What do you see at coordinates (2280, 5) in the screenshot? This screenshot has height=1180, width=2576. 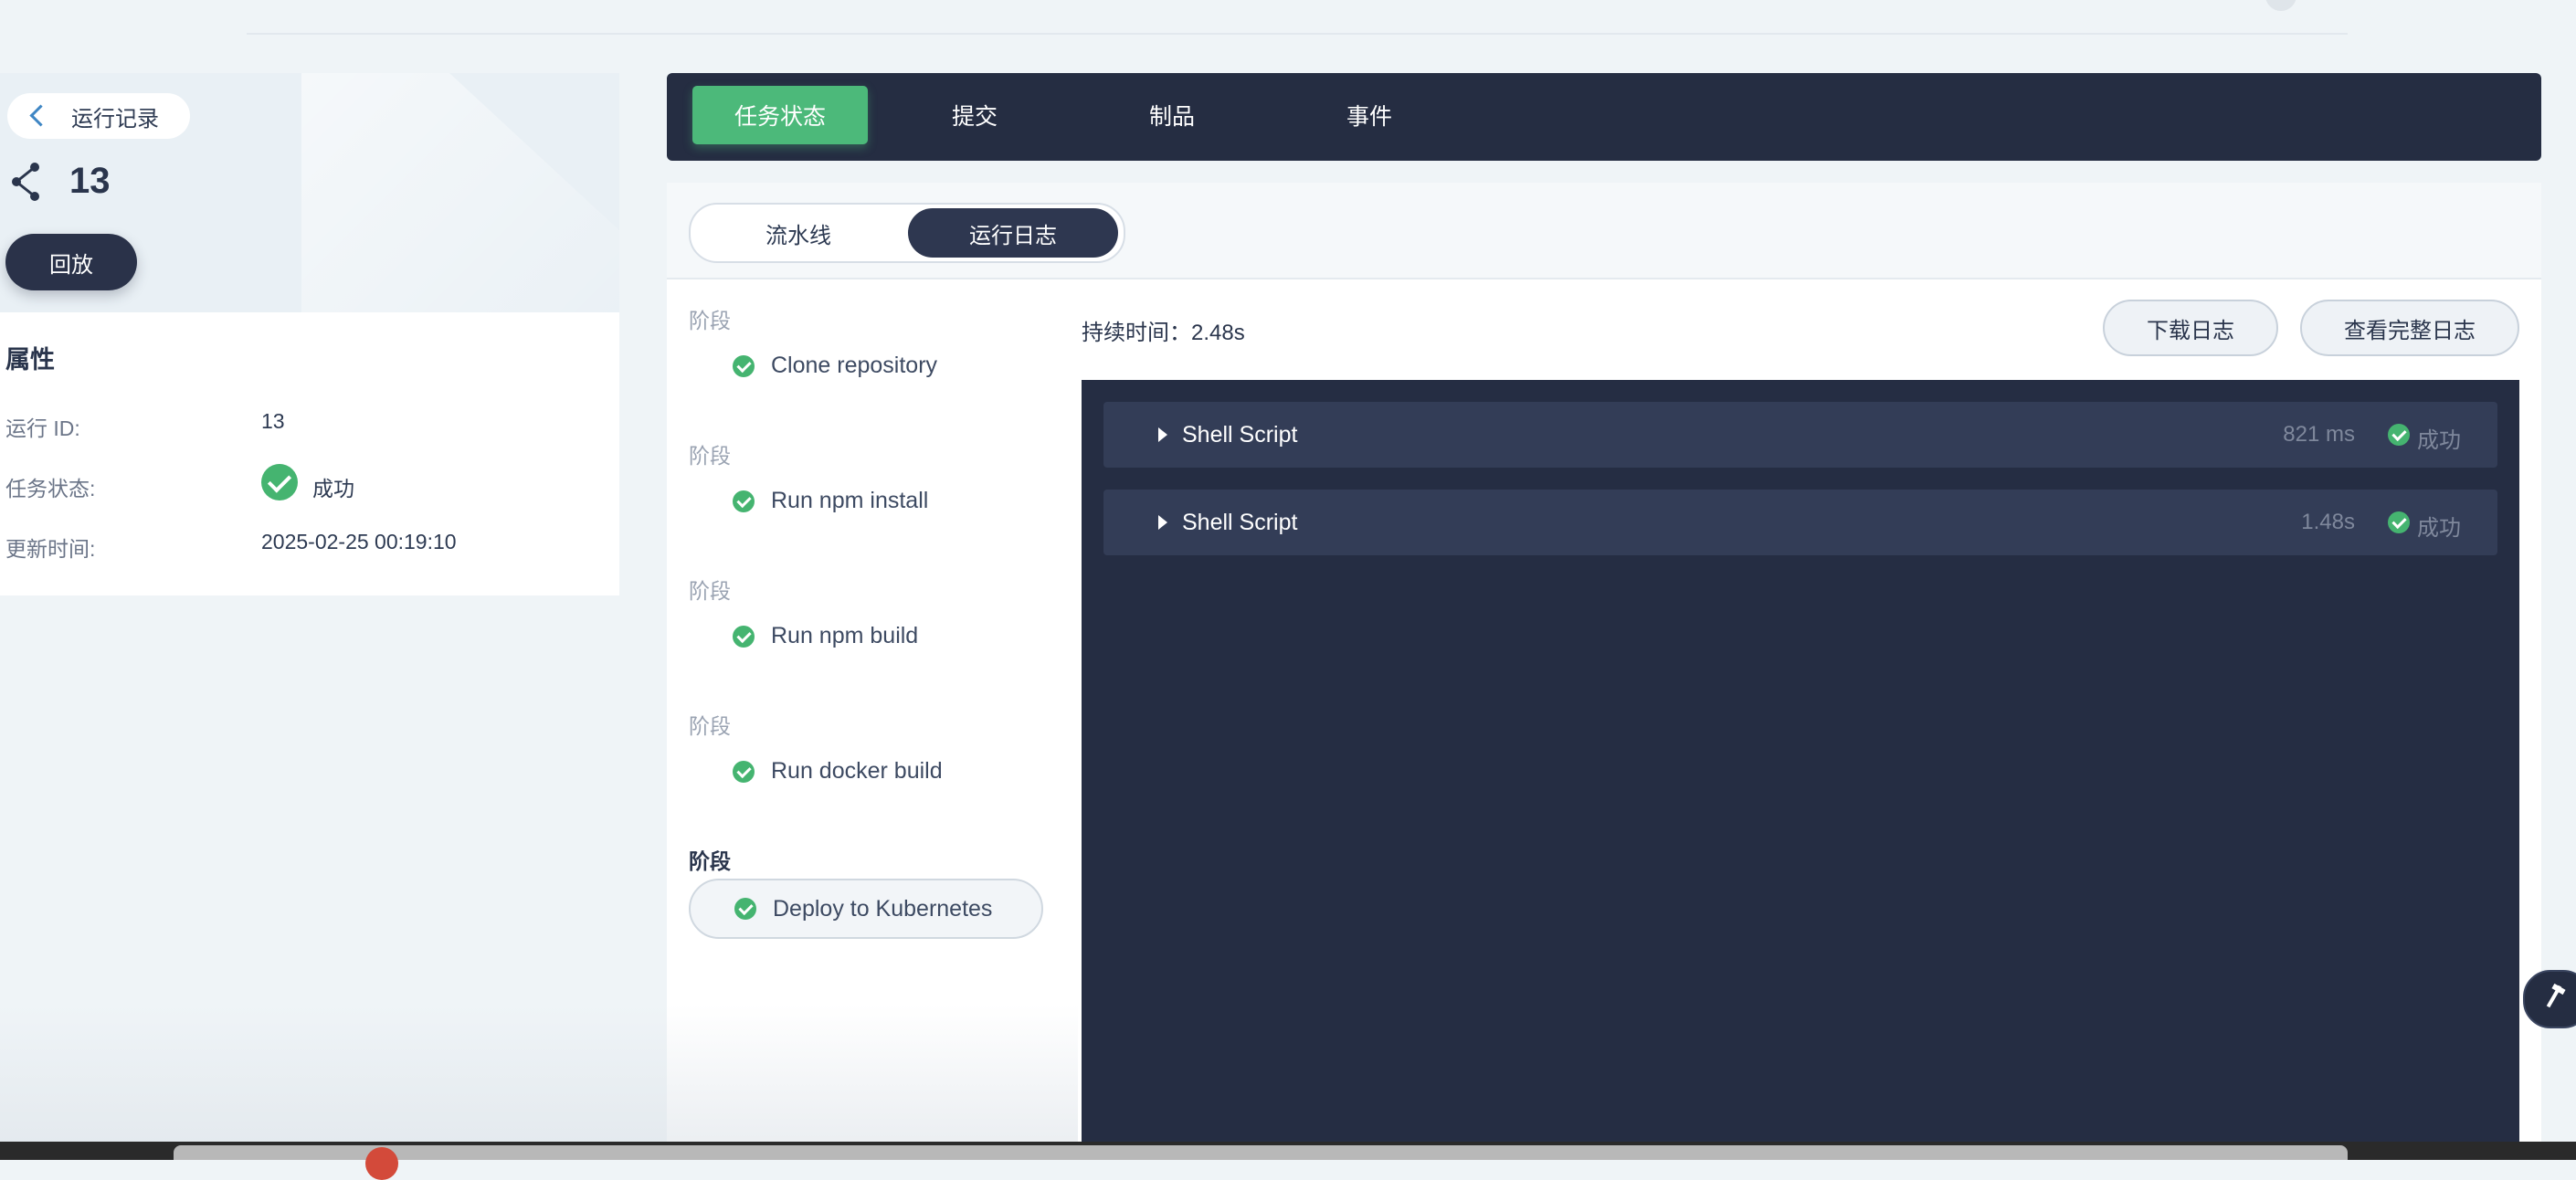 I see `avatar` at bounding box center [2280, 5].